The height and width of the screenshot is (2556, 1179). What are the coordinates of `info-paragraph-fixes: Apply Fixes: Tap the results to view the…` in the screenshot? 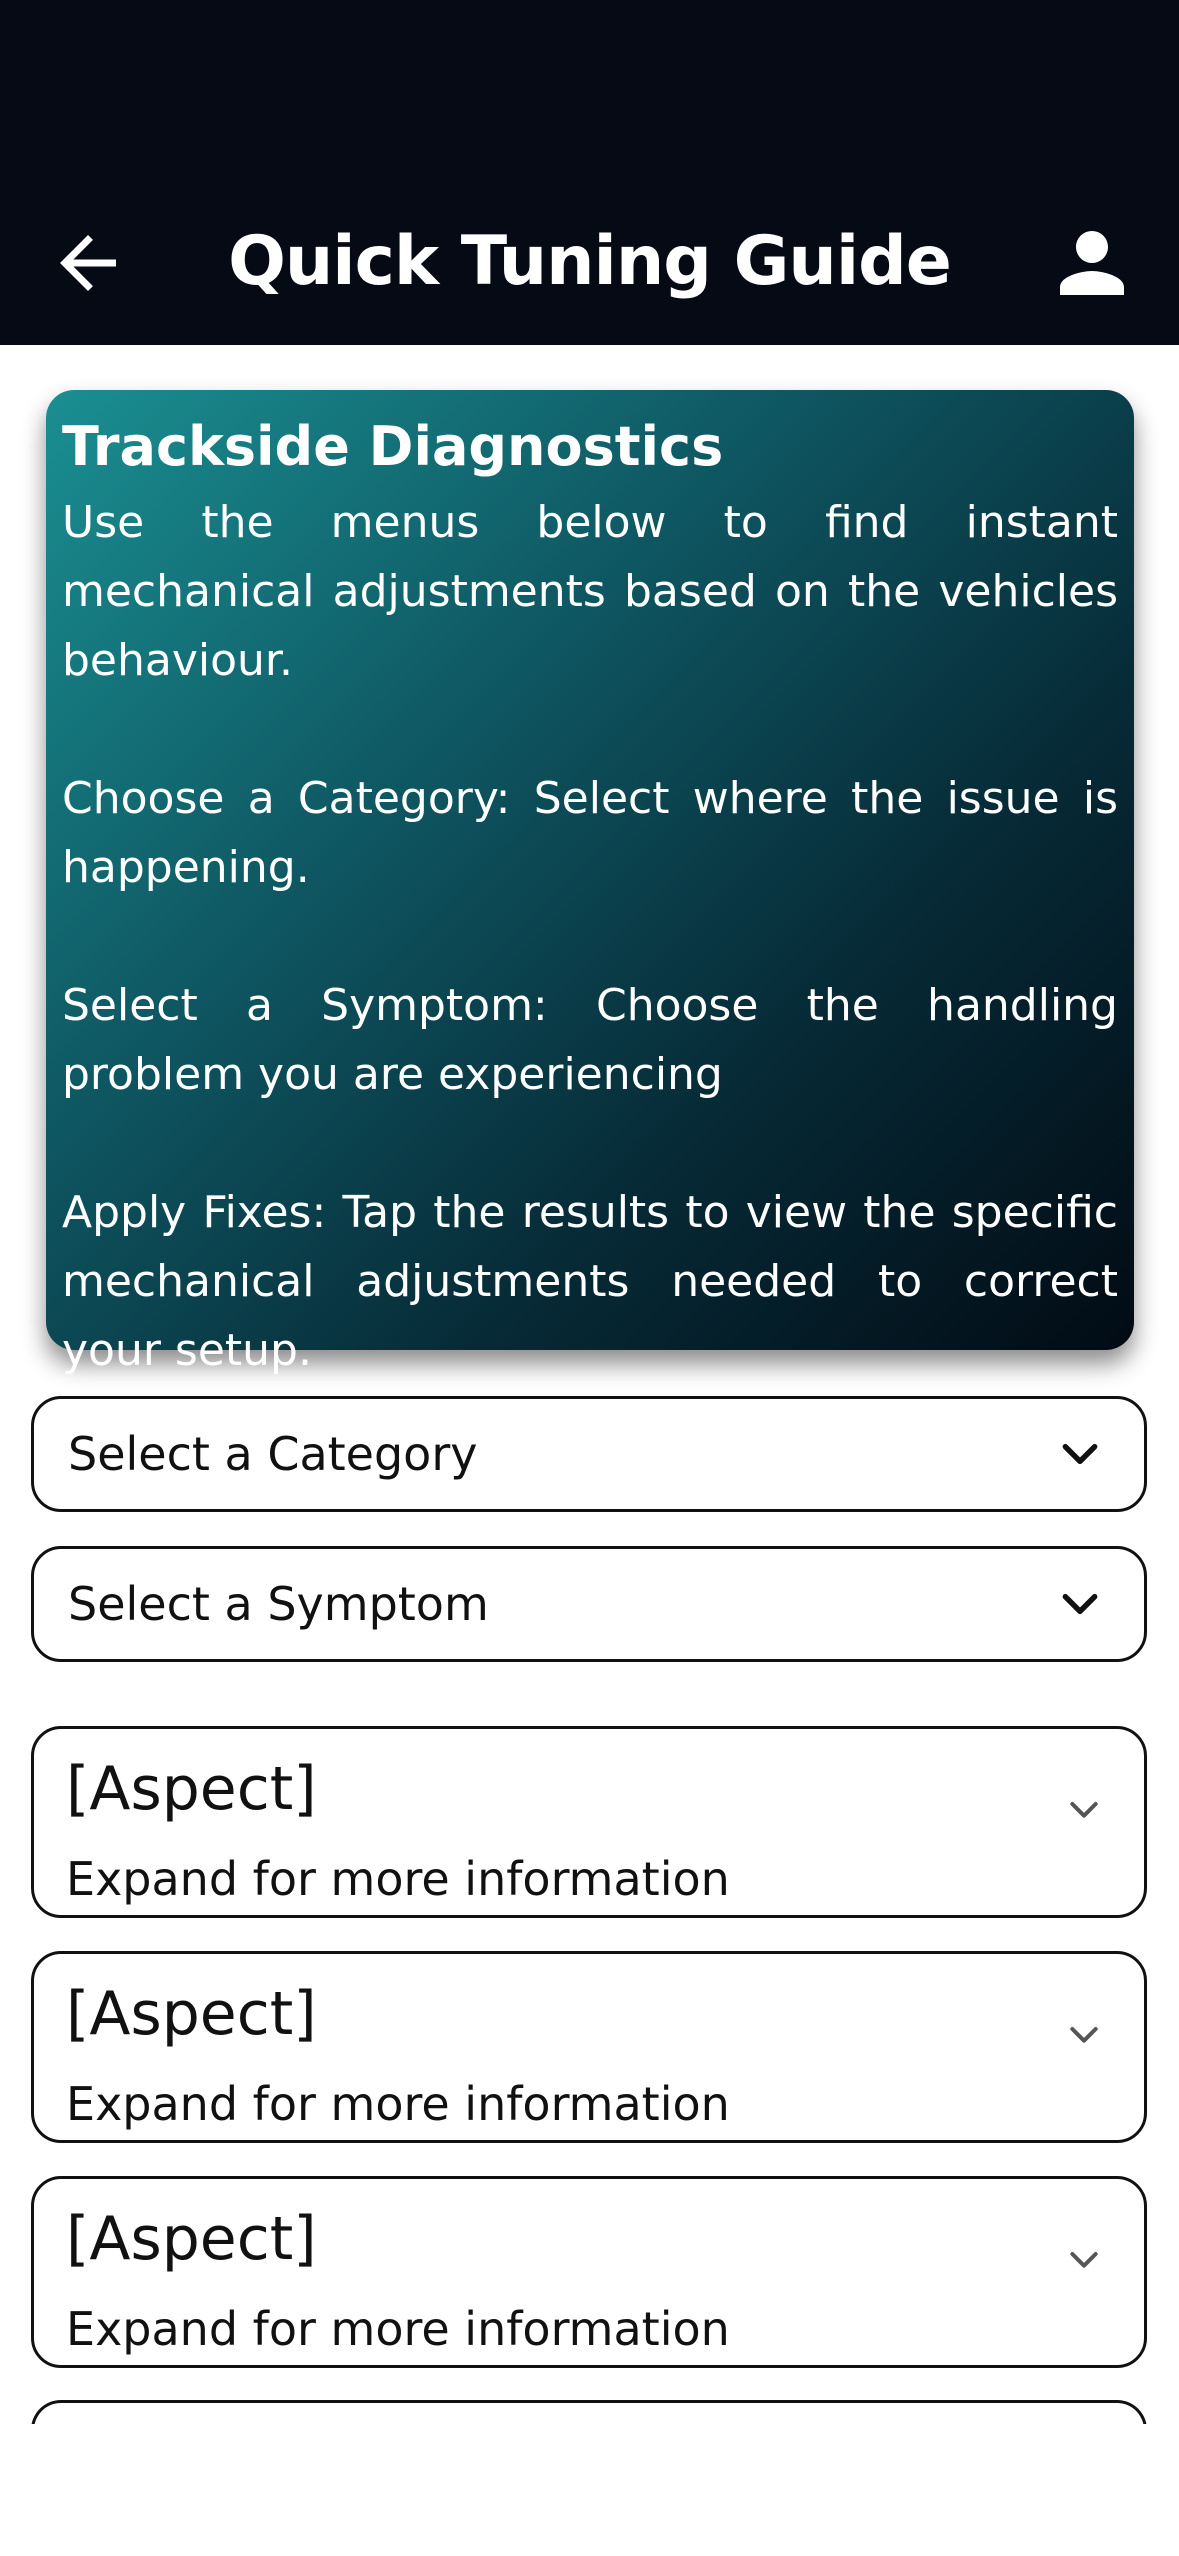 It's located at (590, 1281).